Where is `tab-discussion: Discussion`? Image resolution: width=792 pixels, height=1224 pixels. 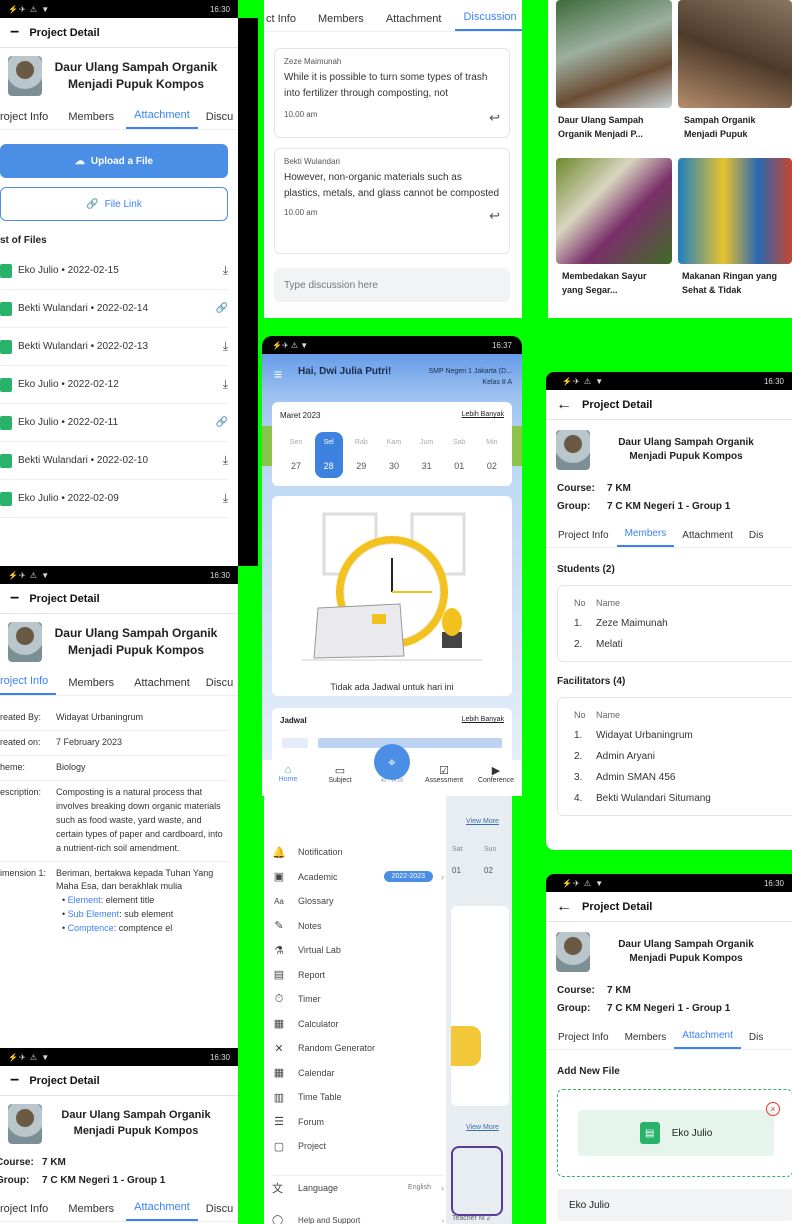
tab-discussion: Discussion is located at coordinates (488, 21).